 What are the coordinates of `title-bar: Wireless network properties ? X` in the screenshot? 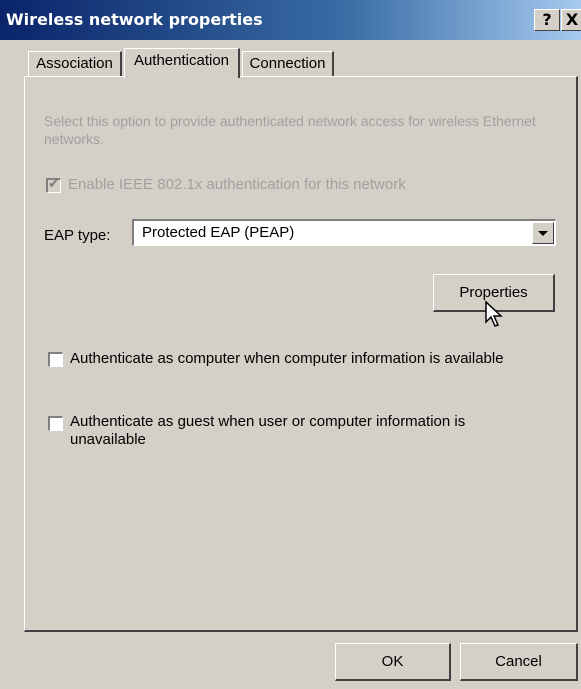 It's located at (290, 20).